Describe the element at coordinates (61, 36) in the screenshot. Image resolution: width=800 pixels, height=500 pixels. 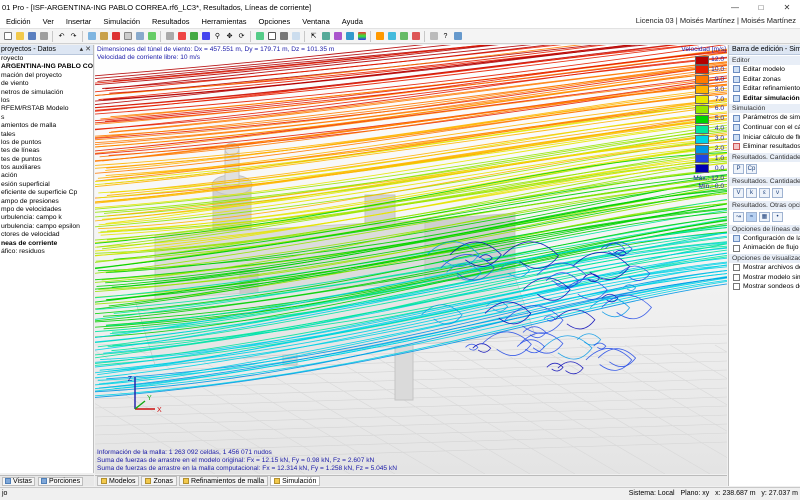
I see `undo-icon: ↶` at that location.